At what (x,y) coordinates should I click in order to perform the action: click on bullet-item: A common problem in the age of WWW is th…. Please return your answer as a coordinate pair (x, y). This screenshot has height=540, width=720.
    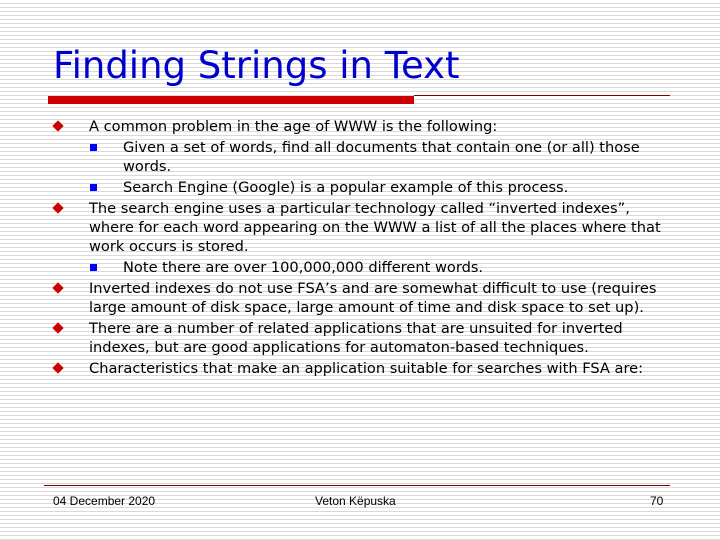
    Looking at the image, I should click on (362, 126).